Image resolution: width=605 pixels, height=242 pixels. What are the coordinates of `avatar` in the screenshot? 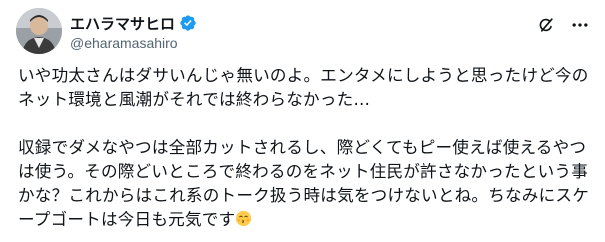 It's located at (39, 31).